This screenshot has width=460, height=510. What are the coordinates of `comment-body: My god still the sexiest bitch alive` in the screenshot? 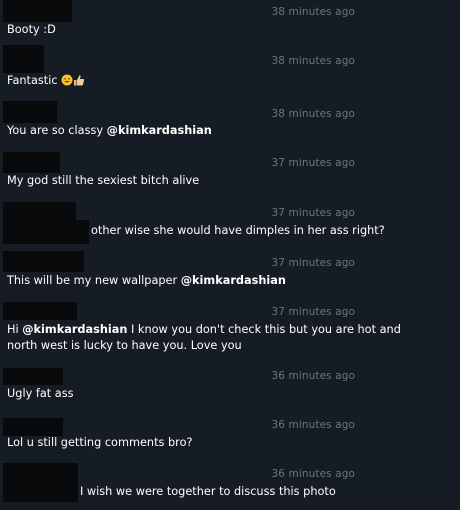 It's located at (103, 180).